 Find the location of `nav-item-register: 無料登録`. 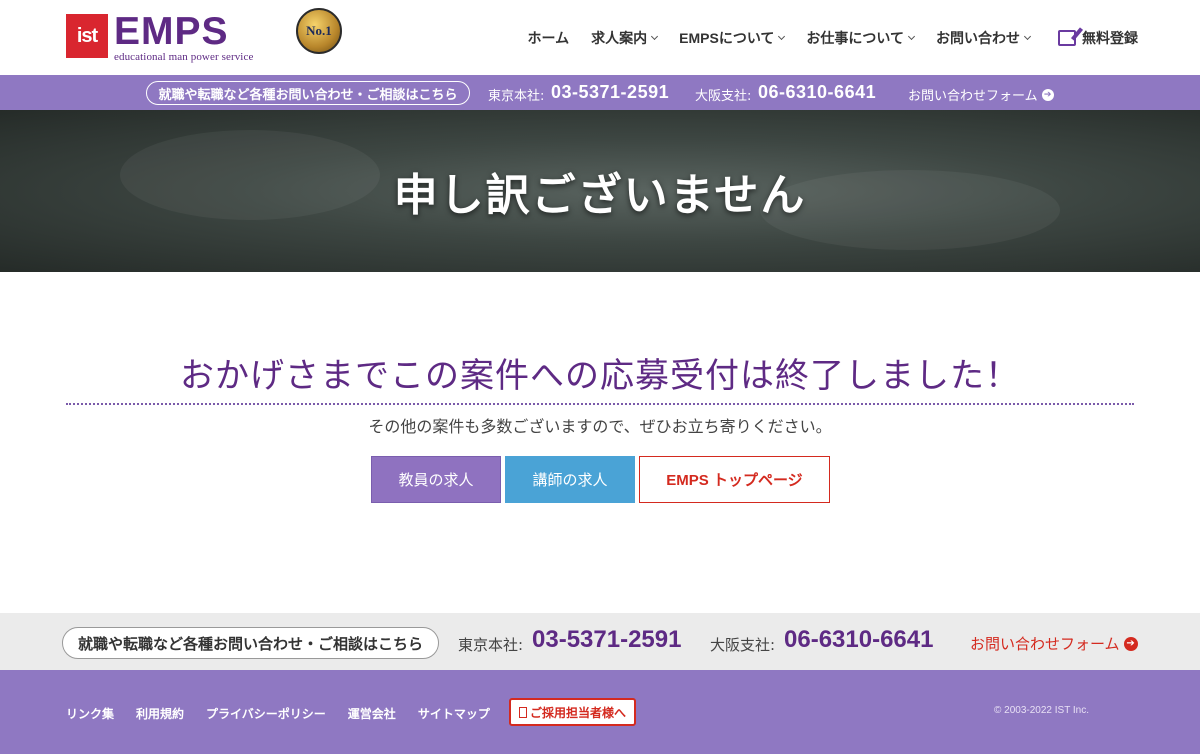

nav-item-register: 無料登録 is located at coordinates (1098, 38).